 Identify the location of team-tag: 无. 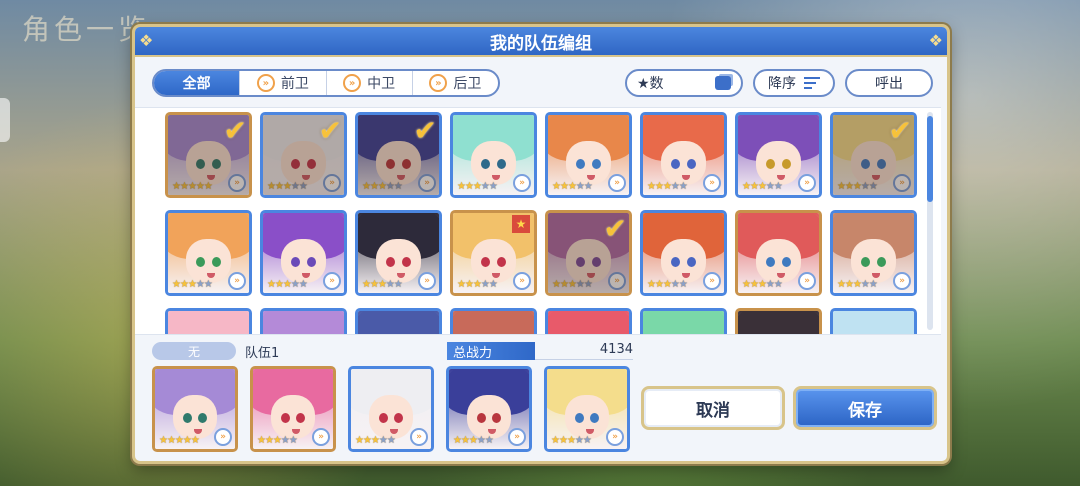
(194, 351).